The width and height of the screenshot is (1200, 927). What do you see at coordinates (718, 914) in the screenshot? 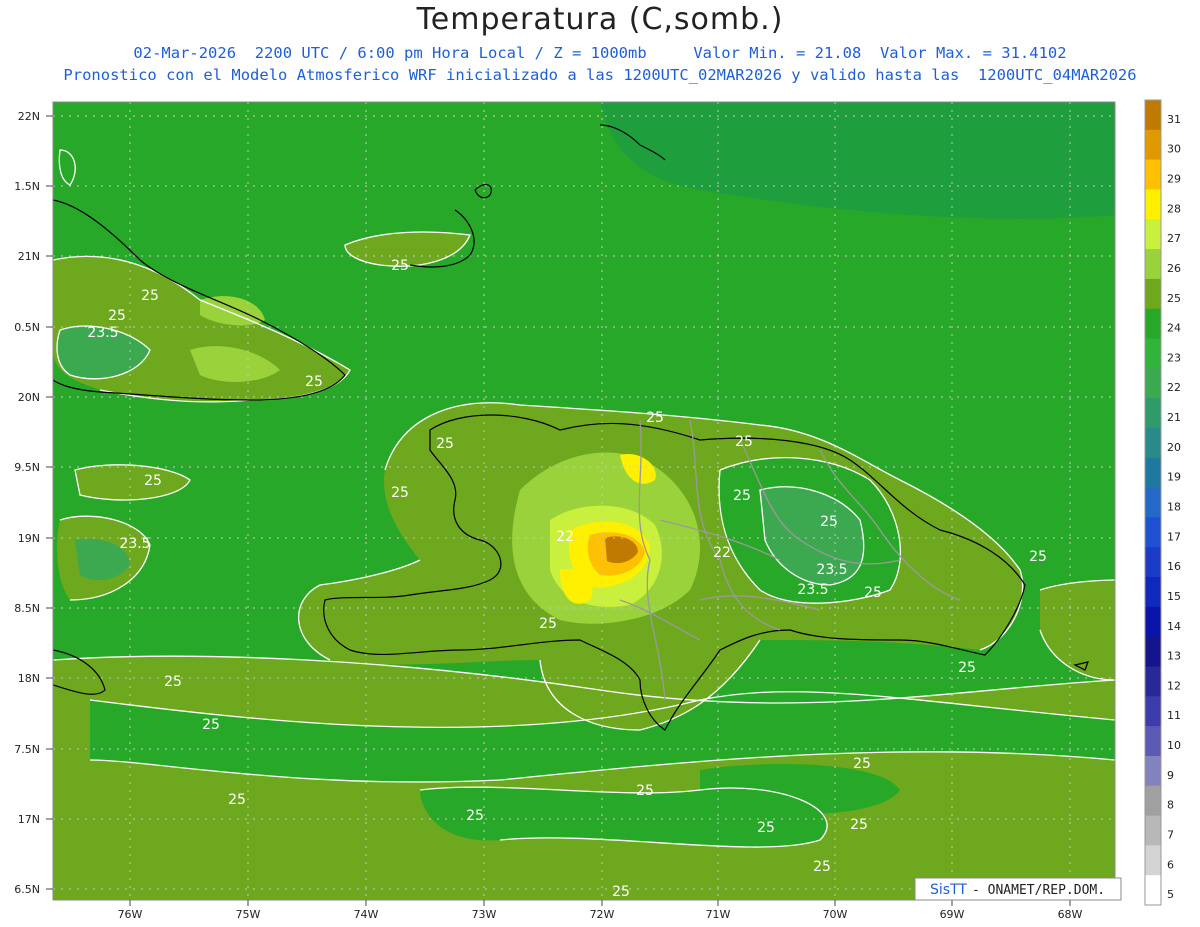
I see `longitude-tick-label: 71W` at bounding box center [718, 914].